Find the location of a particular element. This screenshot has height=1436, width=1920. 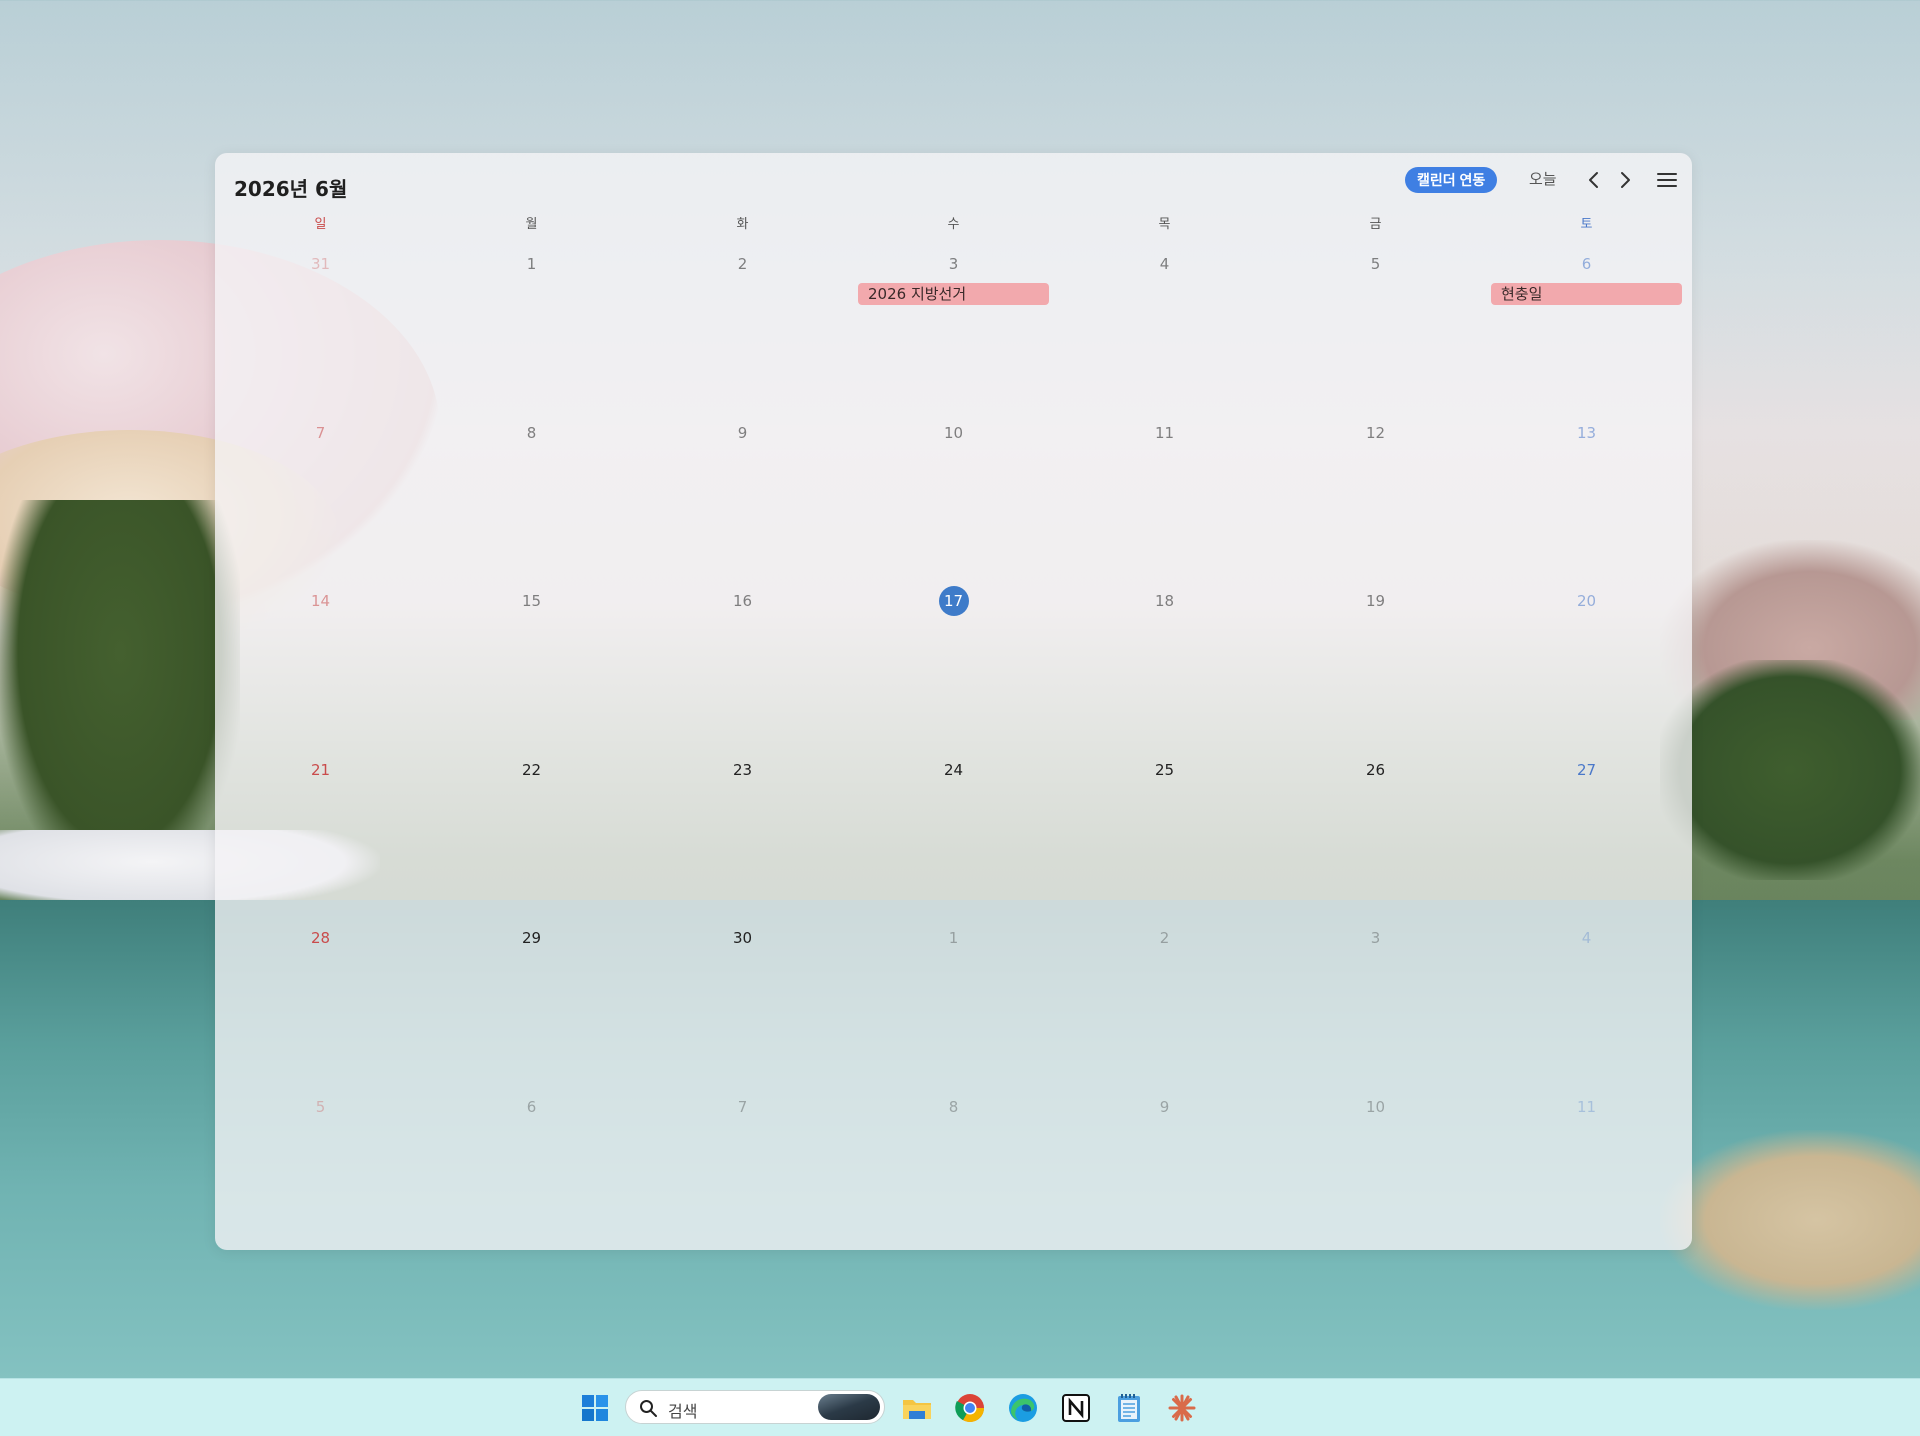

weekday-label: 일 is located at coordinates (320, 224).